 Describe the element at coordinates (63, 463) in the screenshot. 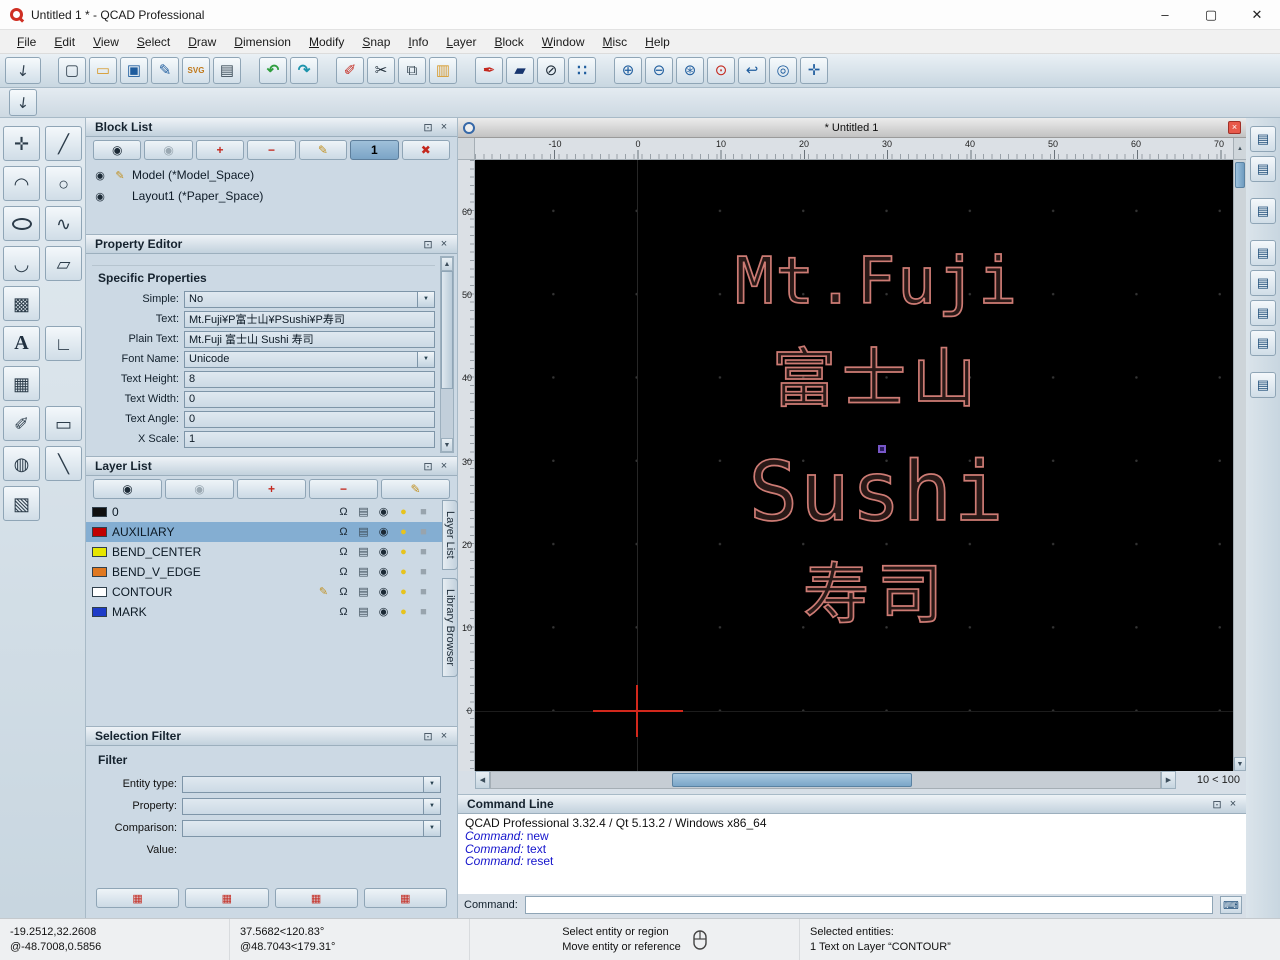

I see `tangent-tool-button: ╲` at that location.